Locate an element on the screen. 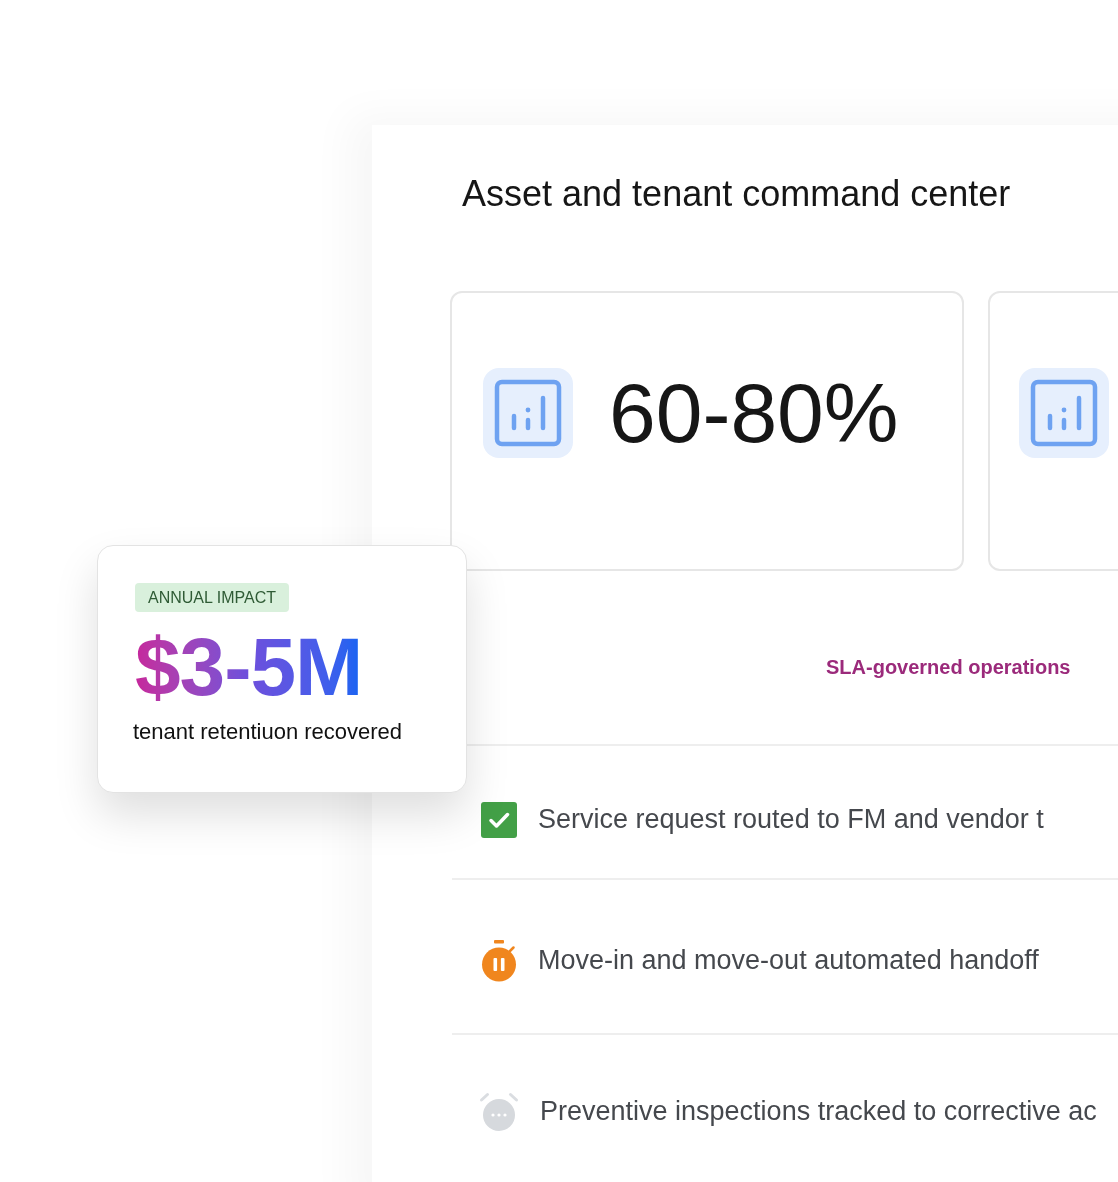 This screenshot has width=1118, height=1182. impact-caption: tenant retentiuon recovered is located at coordinates (268, 732).